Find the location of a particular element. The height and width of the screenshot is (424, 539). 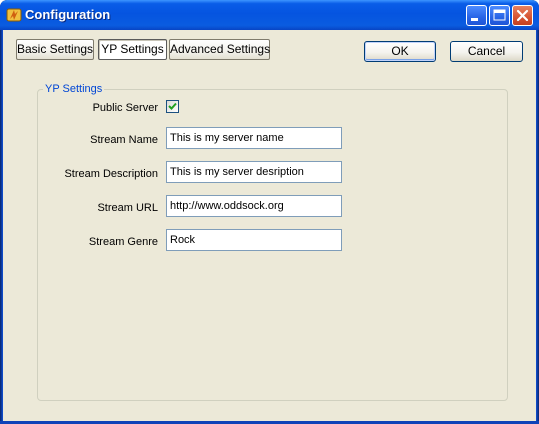

ok-button: OK is located at coordinates (400, 51).